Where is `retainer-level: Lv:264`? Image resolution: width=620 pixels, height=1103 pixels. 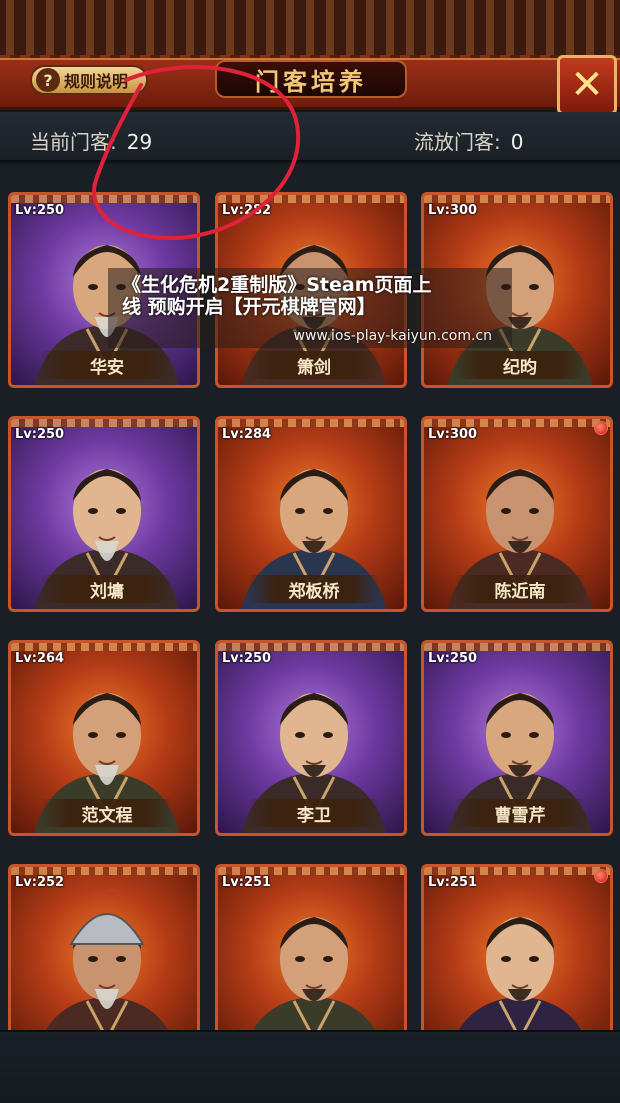
retainer-level: Lv:264 is located at coordinates (40, 658).